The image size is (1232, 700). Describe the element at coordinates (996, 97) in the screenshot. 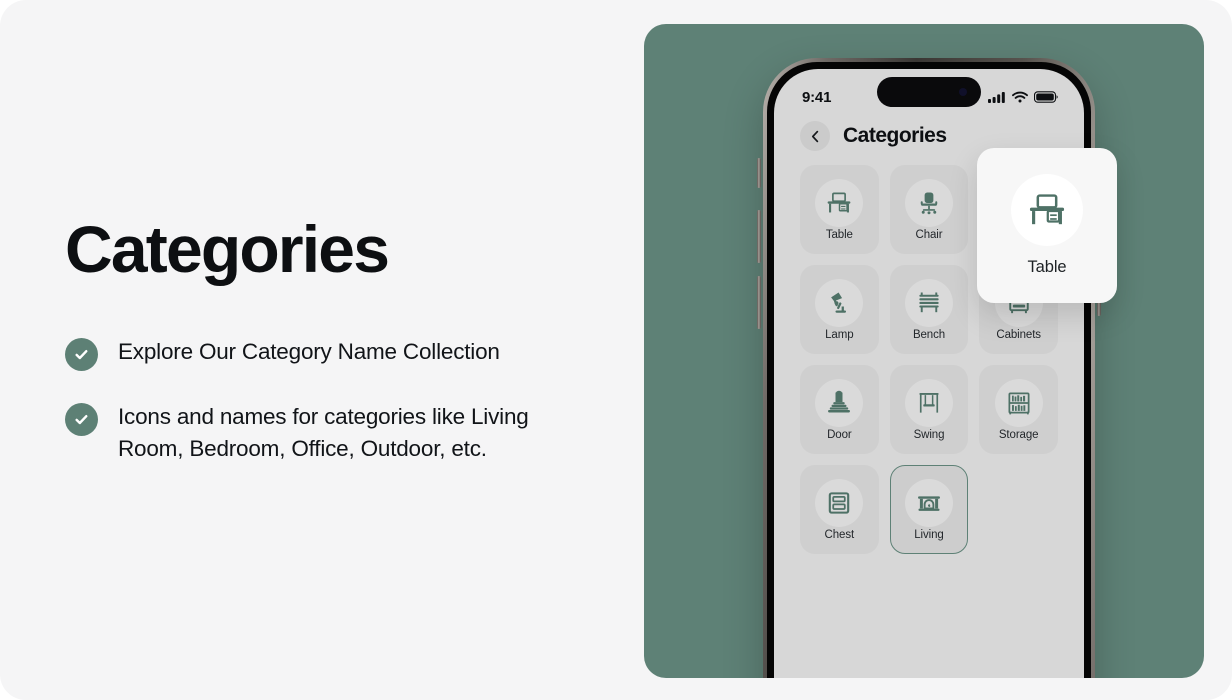

I see `cellular-signal-icon` at that location.